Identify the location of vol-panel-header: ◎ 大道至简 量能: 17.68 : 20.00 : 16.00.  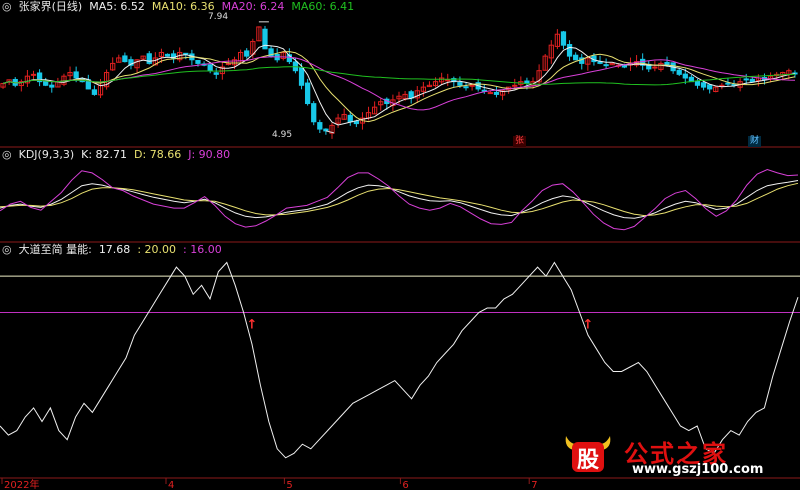
(119, 250).